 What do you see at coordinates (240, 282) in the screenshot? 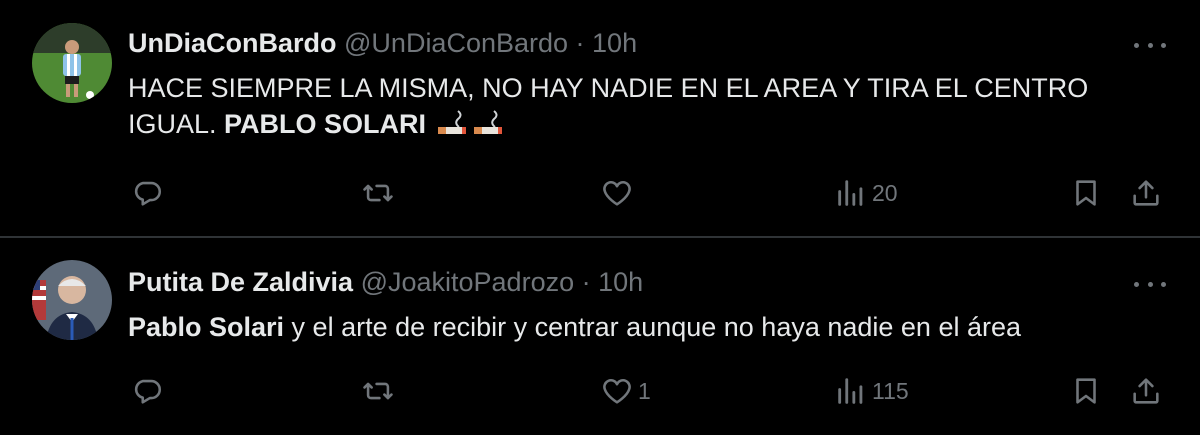
I see `display-name: Putita De Zaldivia` at bounding box center [240, 282].